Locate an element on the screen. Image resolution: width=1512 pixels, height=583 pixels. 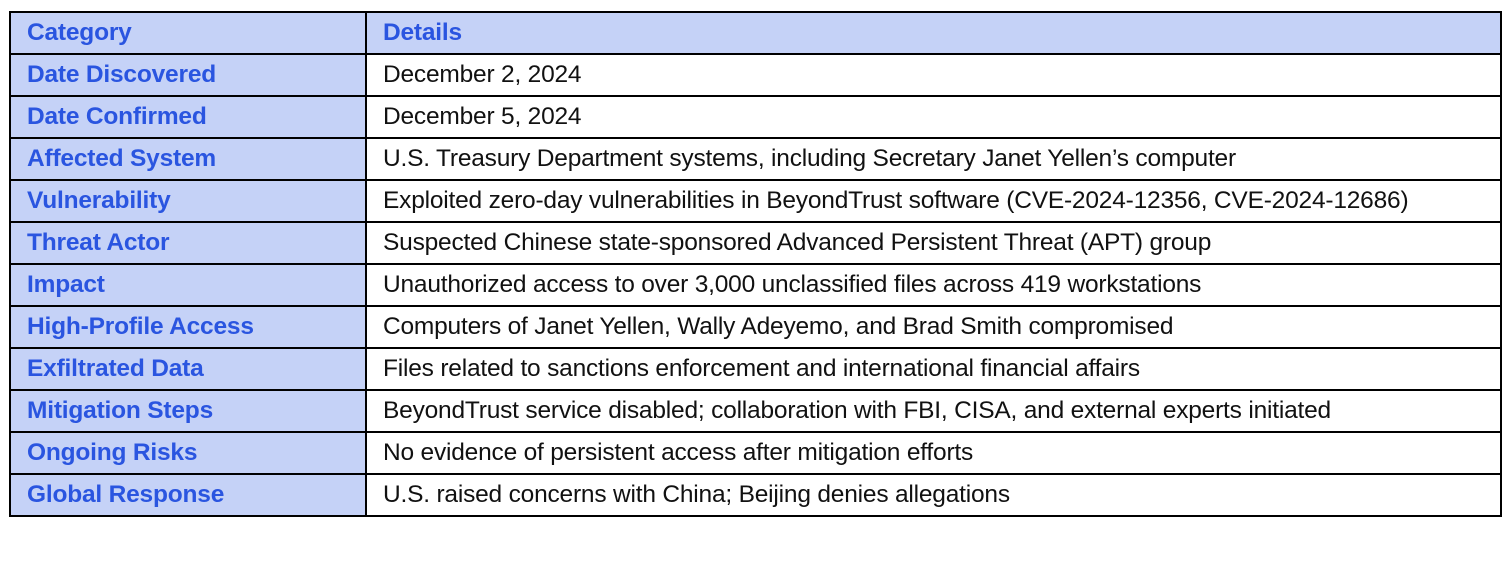
category-cell: Threat Actor is located at coordinates (188, 243).